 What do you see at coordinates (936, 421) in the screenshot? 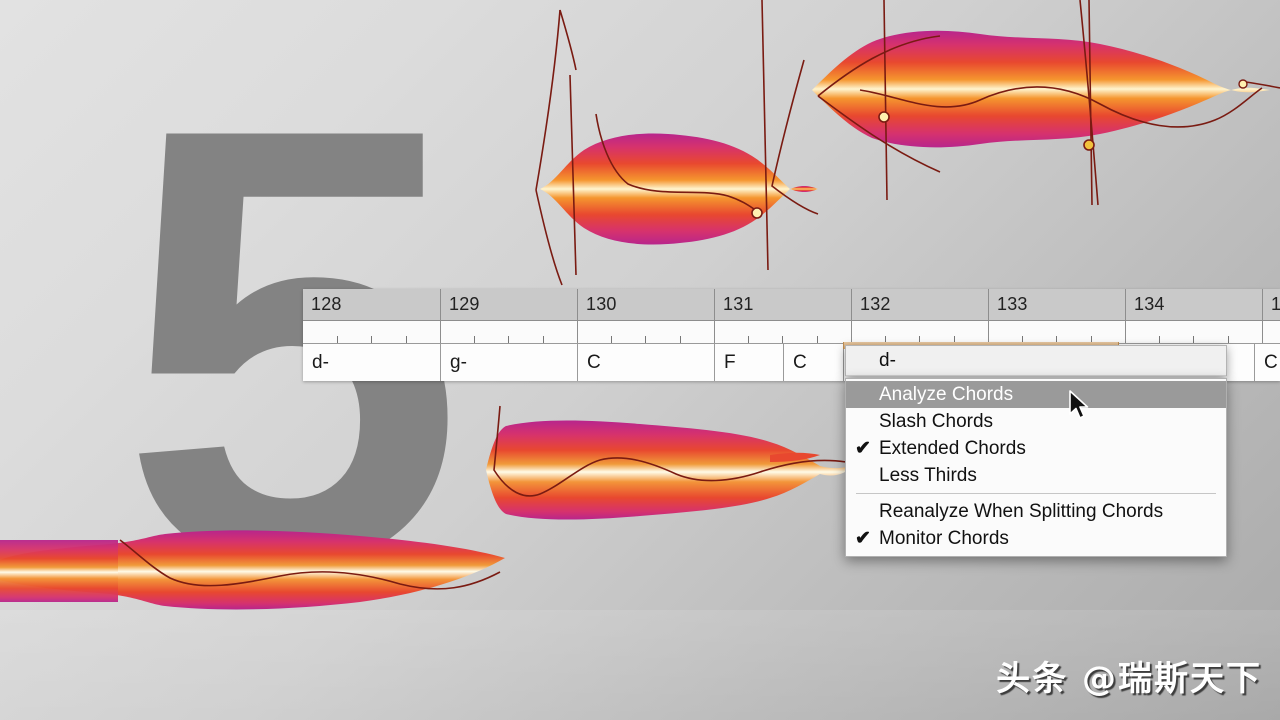
I see `menu-item-label: Slash Chords` at bounding box center [936, 421].